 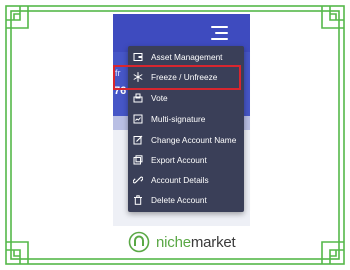 I want to click on logo-text: nichemarket, so click(x=196, y=242).